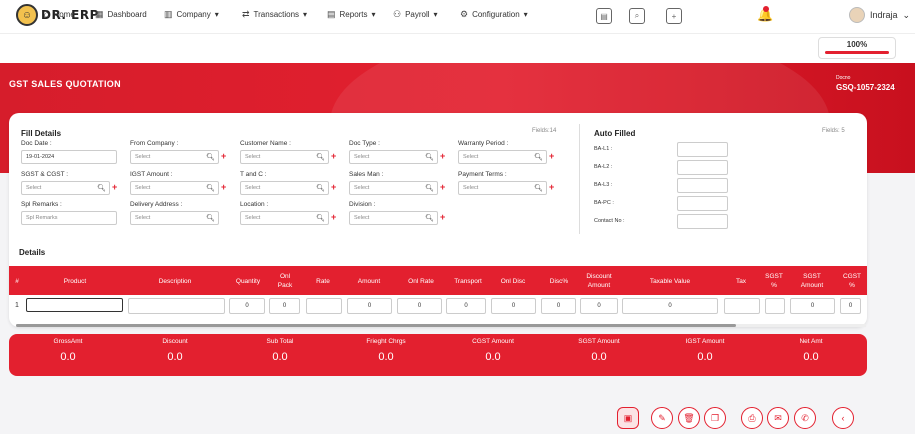 The height and width of the screenshot is (434, 915). I want to click on sgst-amount-input: 0, so click(812, 306).